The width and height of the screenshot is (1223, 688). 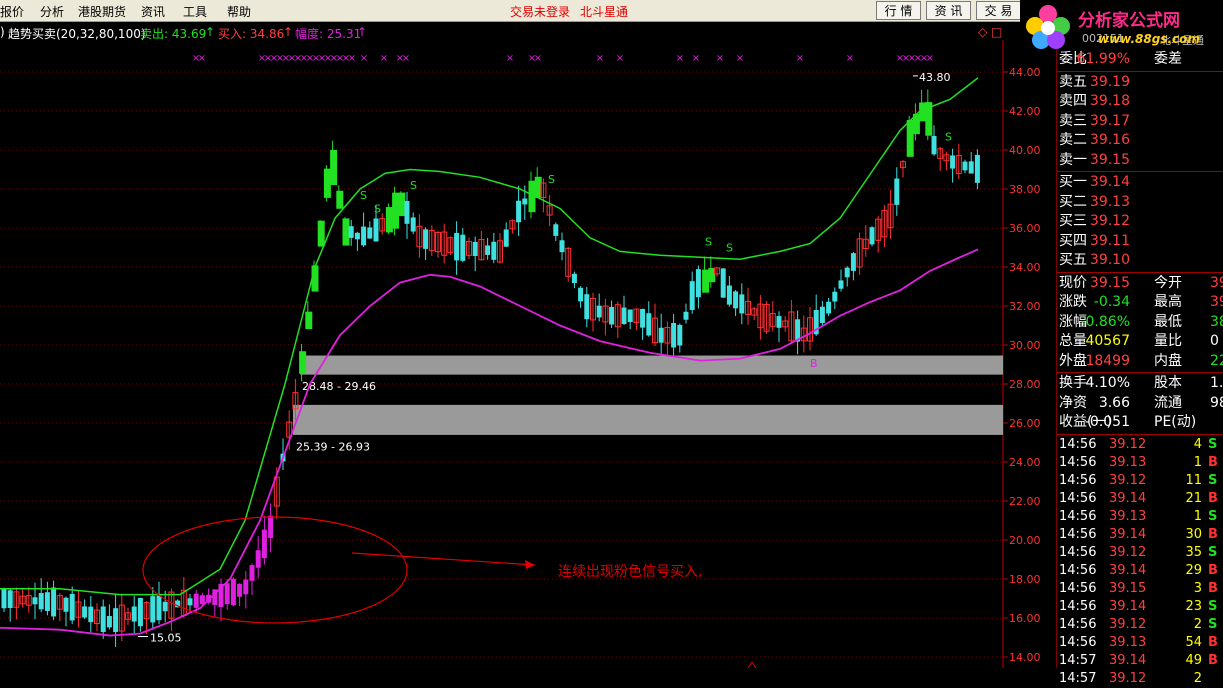 I want to click on bid-row-label: 买二, so click(x=1073, y=201).